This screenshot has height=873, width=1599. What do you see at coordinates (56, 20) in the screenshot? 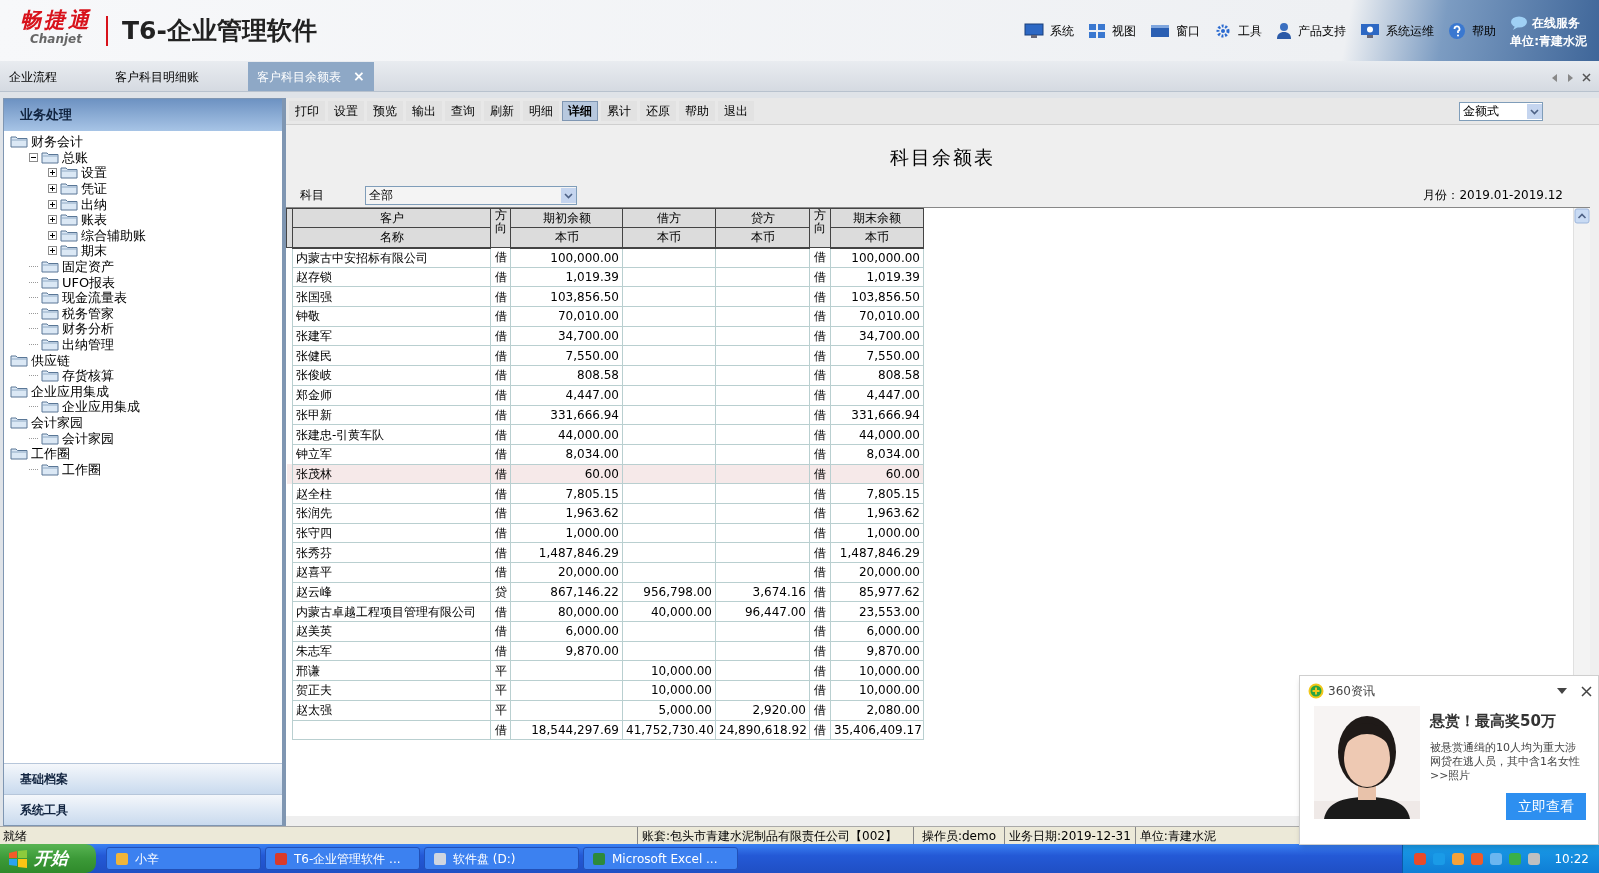
I see `brand-logo: 畅捷通` at bounding box center [56, 20].